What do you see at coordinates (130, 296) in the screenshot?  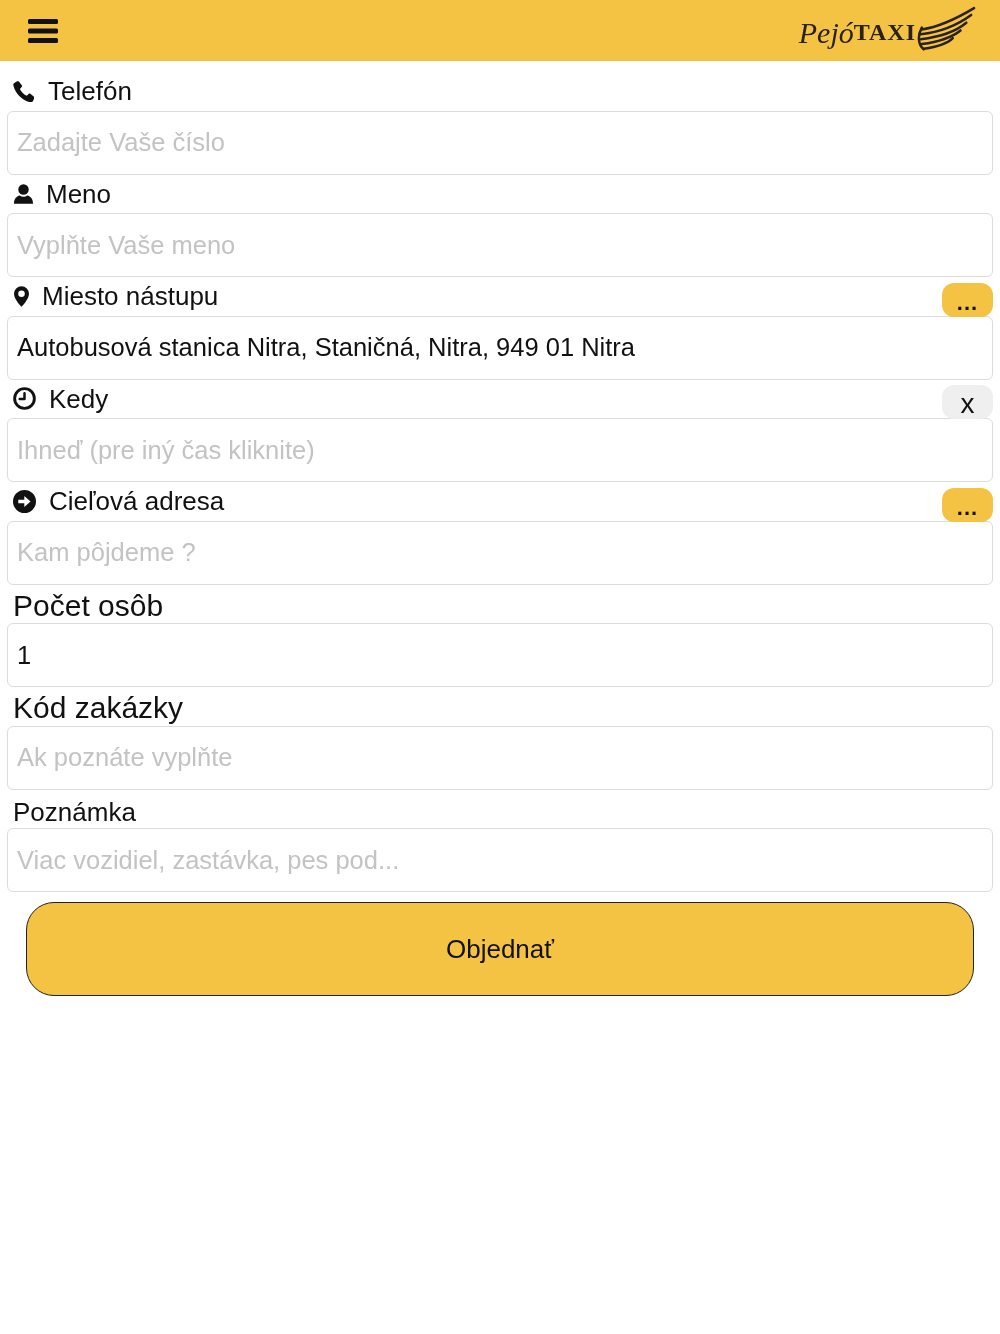 I see `field-label: Miesto nástupu` at bounding box center [130, 296].